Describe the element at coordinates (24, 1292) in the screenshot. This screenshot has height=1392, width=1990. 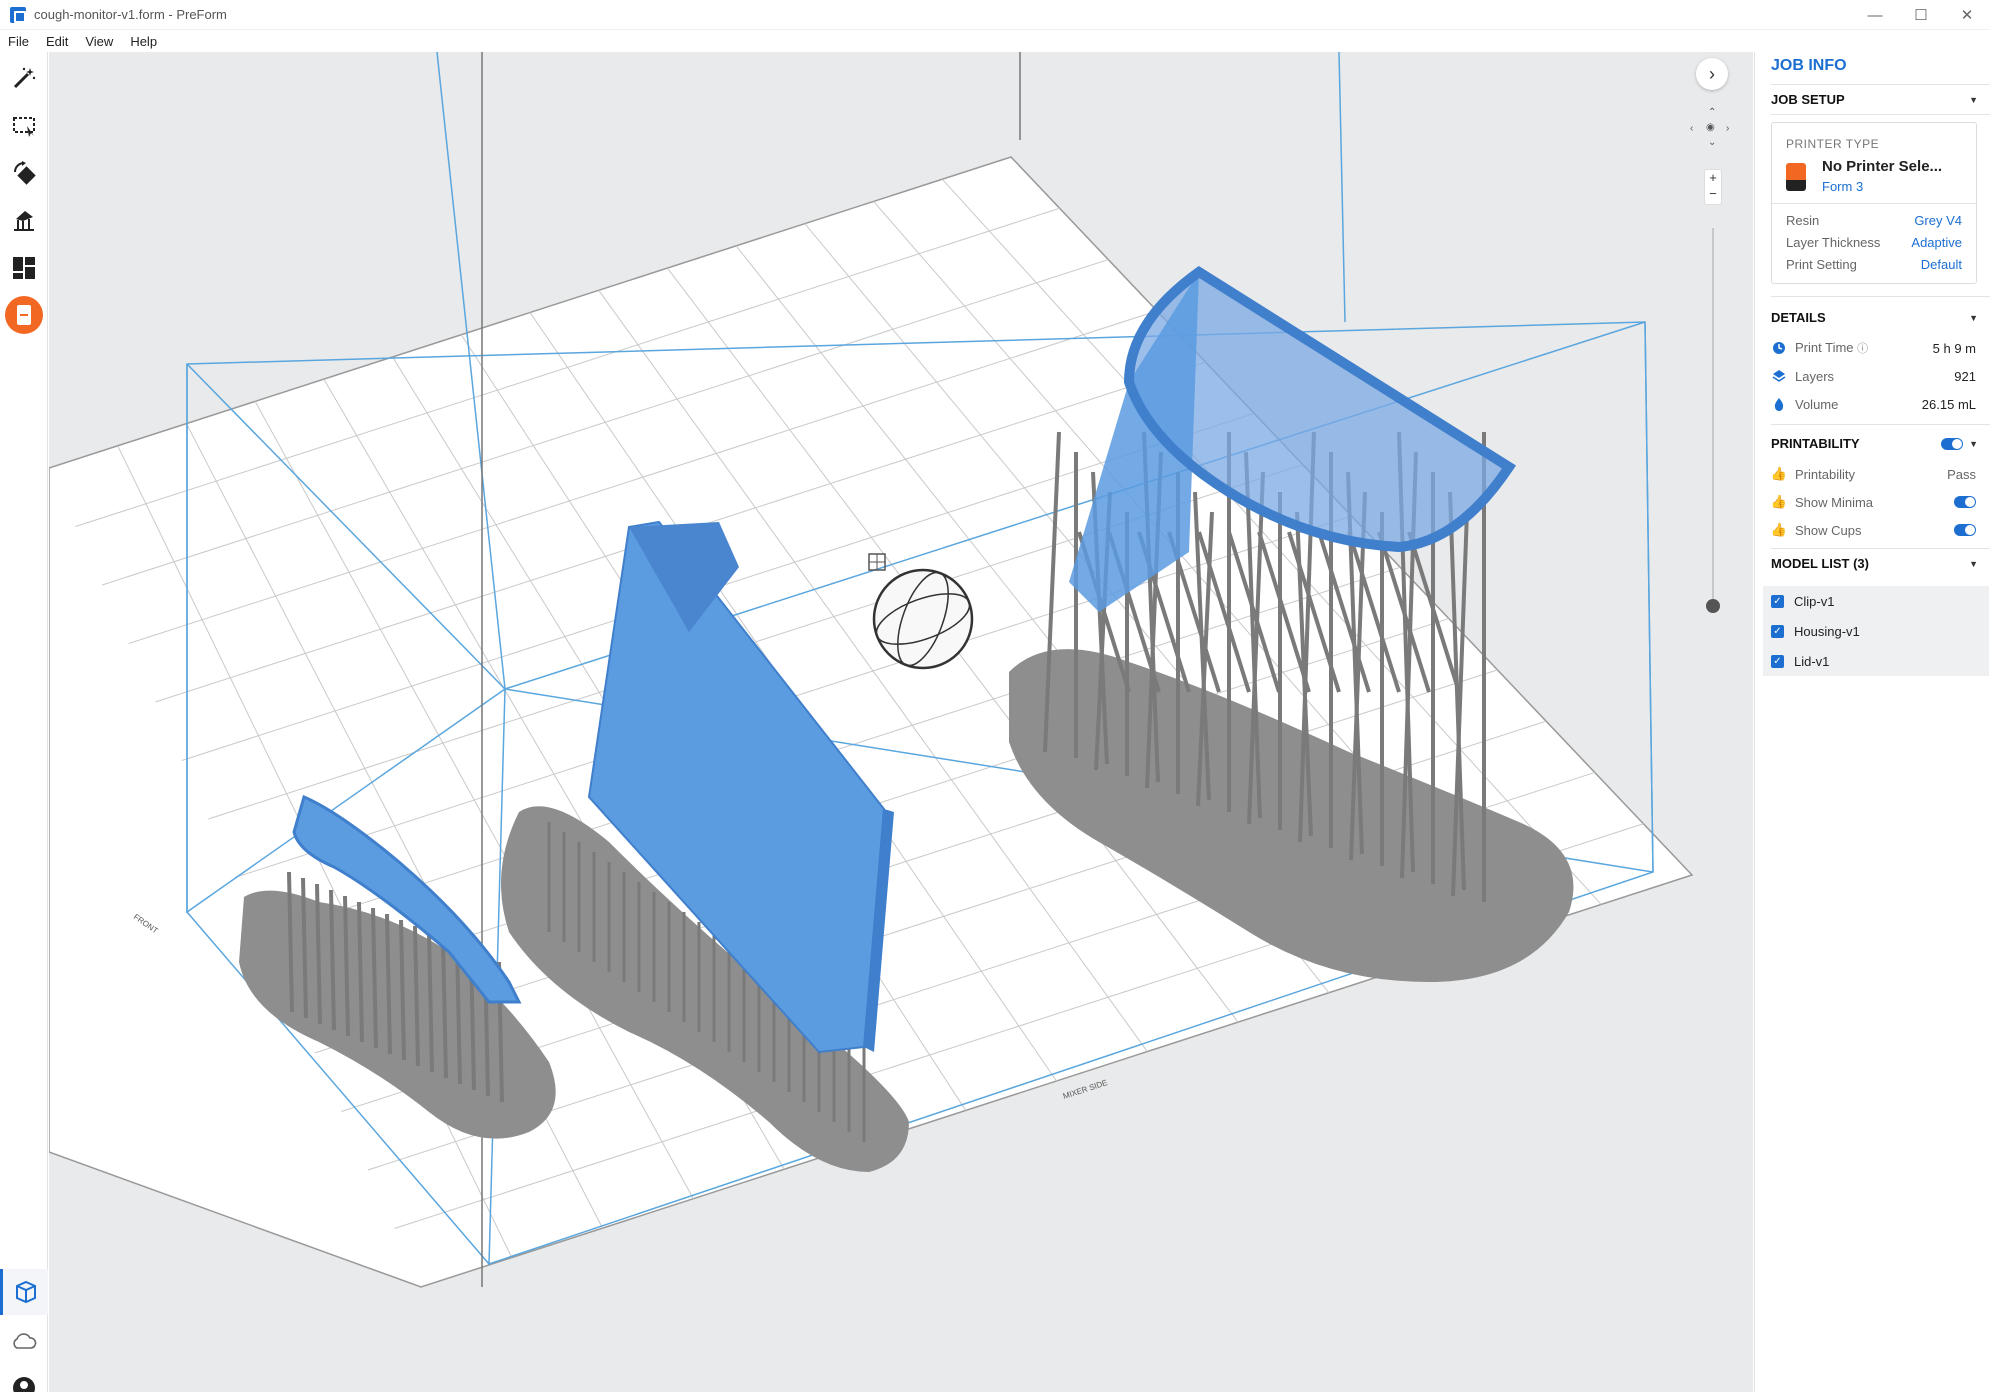
I see `job-view-icon` at that location.